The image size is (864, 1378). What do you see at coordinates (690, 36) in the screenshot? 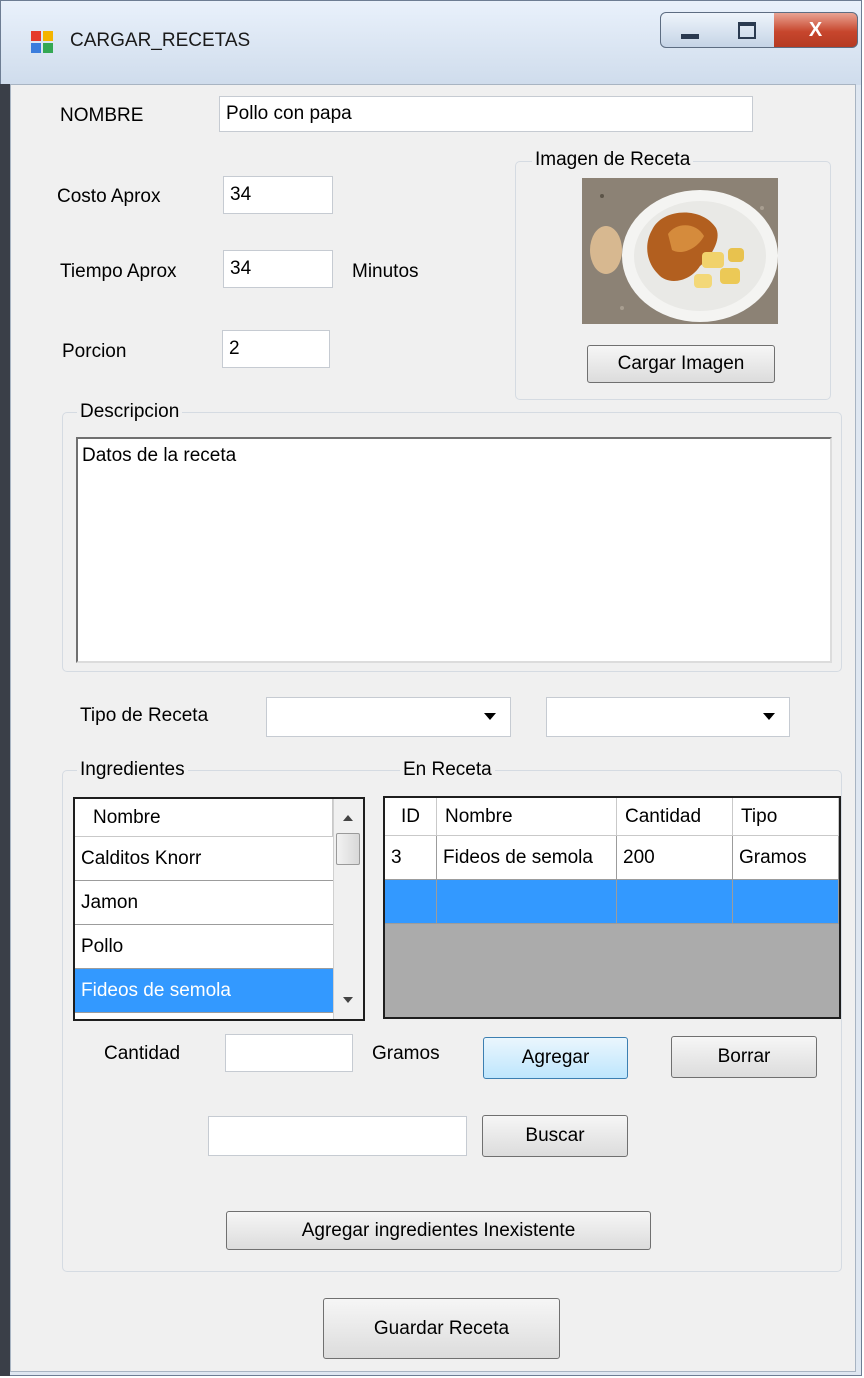
I see `minimize-icon` at bounding box center [690, 36].